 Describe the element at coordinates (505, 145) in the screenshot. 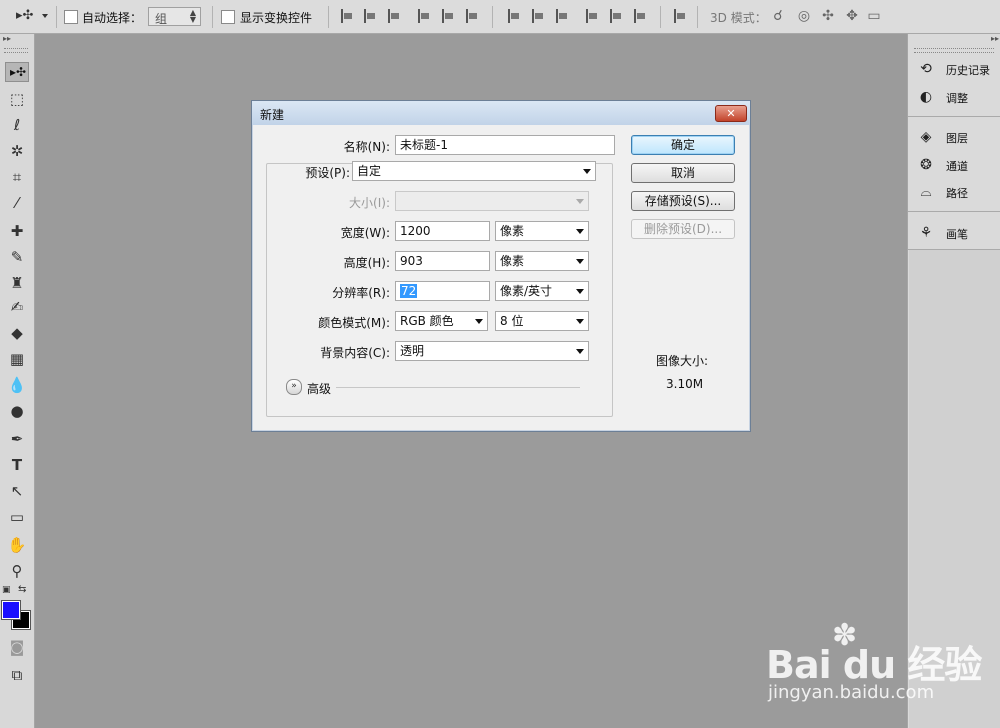

I see `name-field: 未标题-1` at that location.